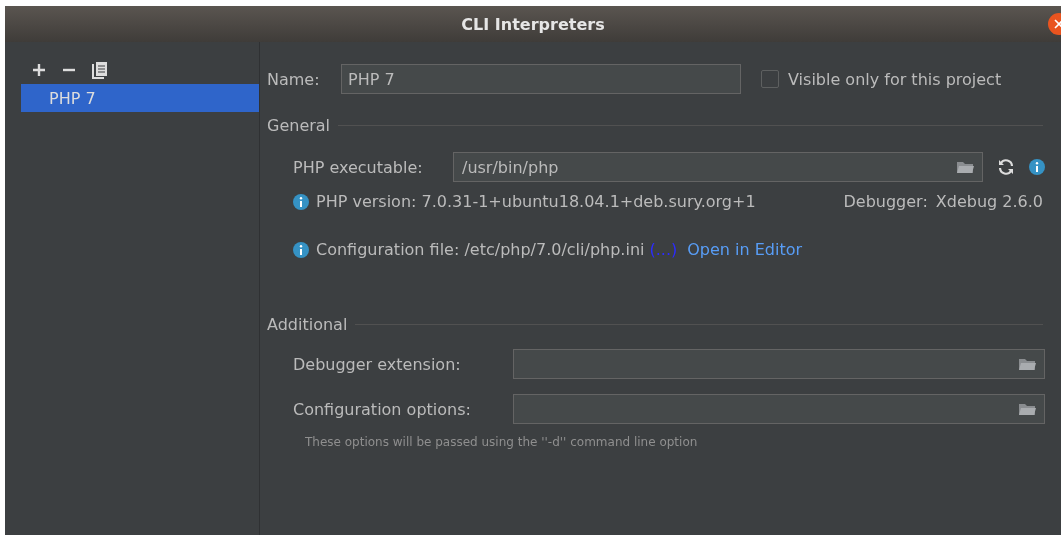 The height and width of the screenshot is (535, 1061). Describe the element at coordinates (299, 125) in the screenshot. I see `section-title: General` at that location.